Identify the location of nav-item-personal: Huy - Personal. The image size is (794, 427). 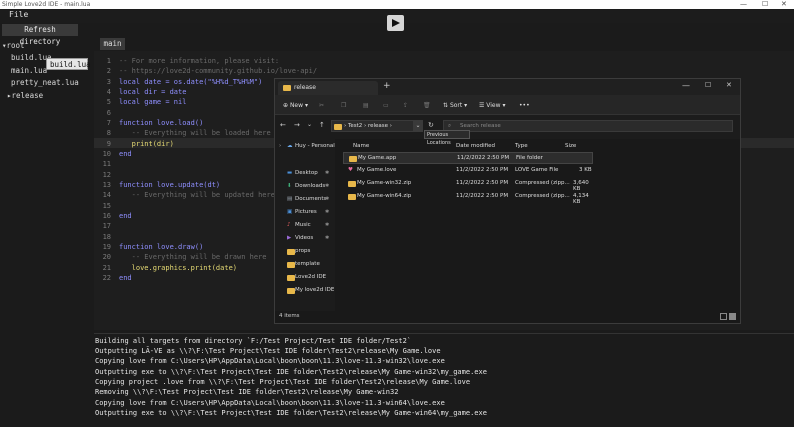
(315, 146).